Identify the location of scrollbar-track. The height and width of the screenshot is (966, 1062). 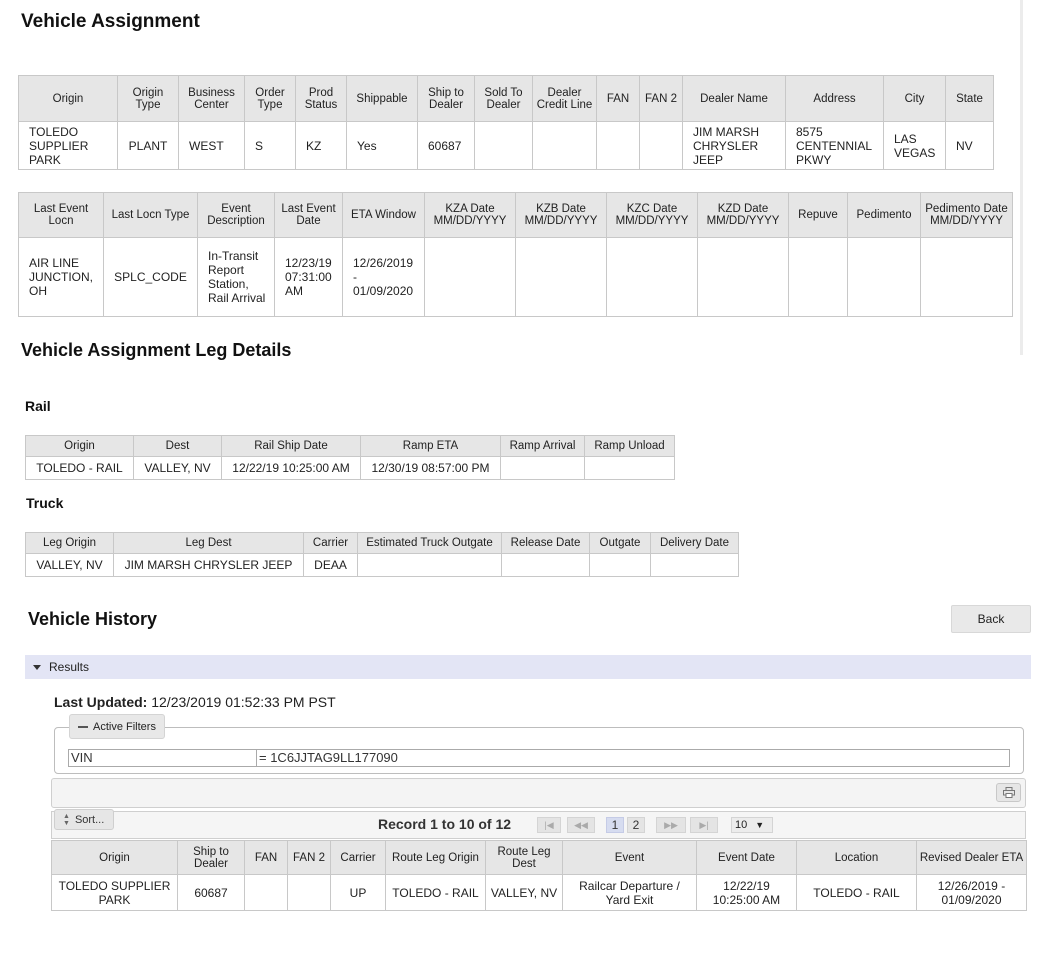
(1021, 177).